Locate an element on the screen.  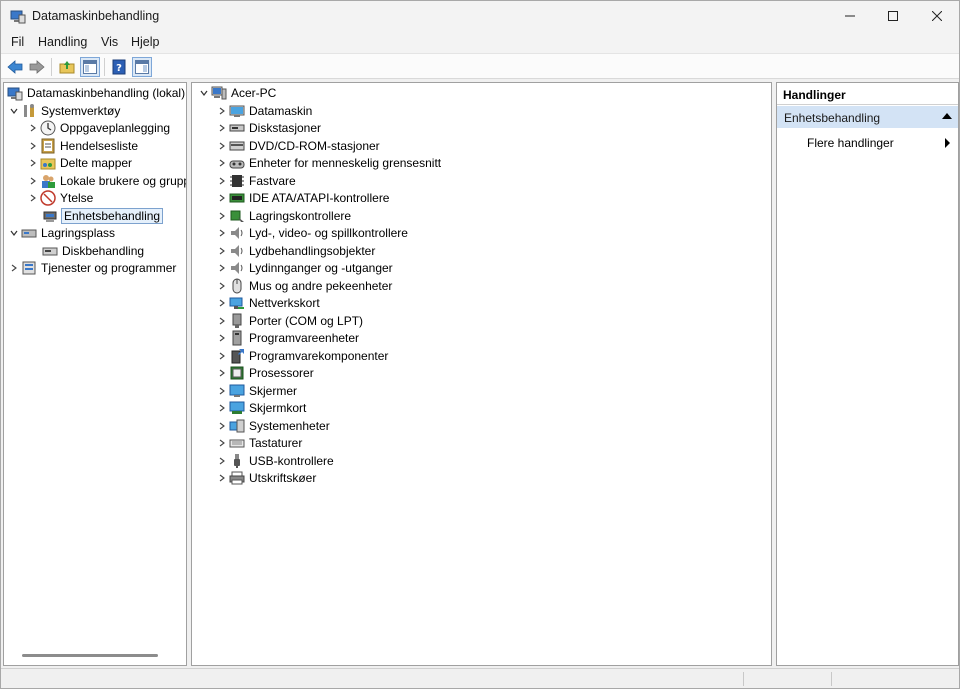
tree-item-label: Hendelsesliste is located at coordinates (99, 145).